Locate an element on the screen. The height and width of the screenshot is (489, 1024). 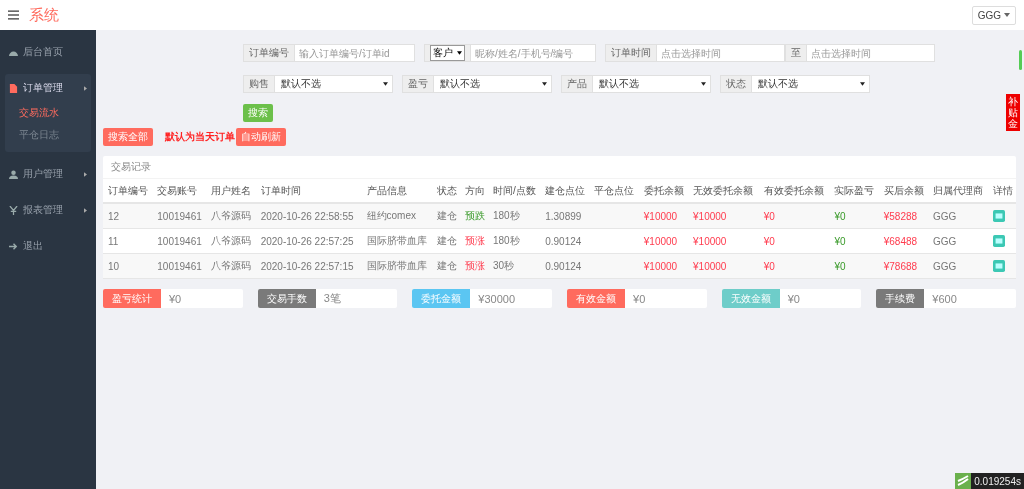
table-cell: 2020-10-26 22:57:15 is located at coordinates (308, 266).